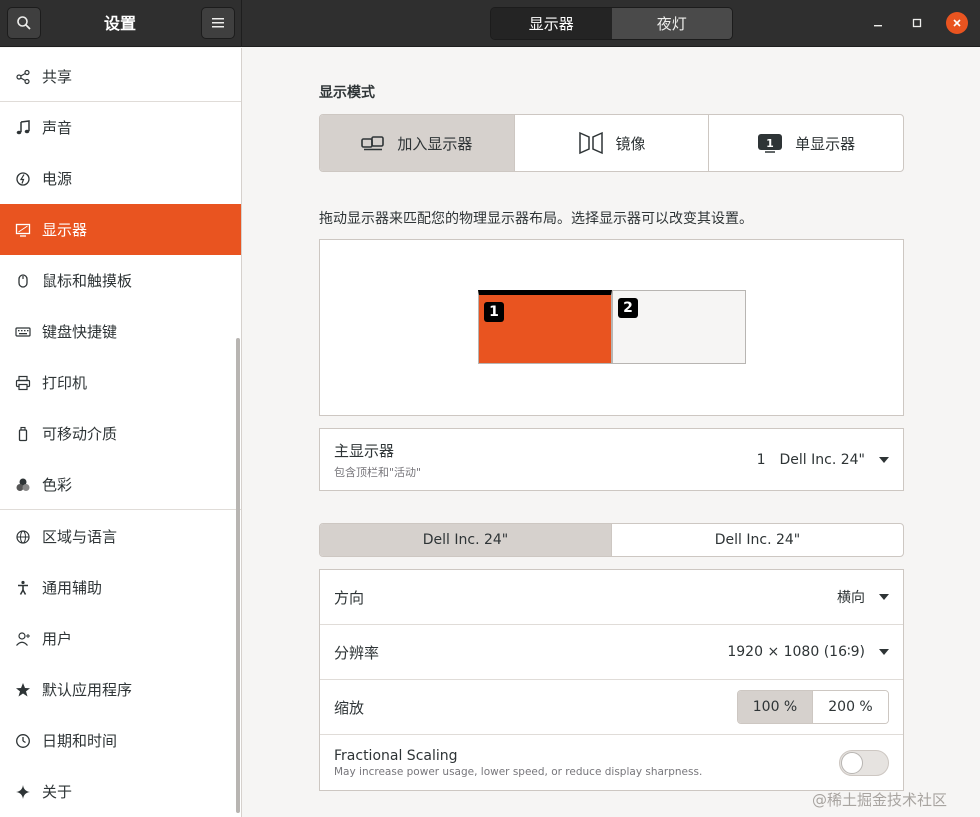  What do you see at coordinates (757, 540) in the screenshot?
I see `tab-monitor-2: Dell Inc. 24"` at bounding box center [757, 540].